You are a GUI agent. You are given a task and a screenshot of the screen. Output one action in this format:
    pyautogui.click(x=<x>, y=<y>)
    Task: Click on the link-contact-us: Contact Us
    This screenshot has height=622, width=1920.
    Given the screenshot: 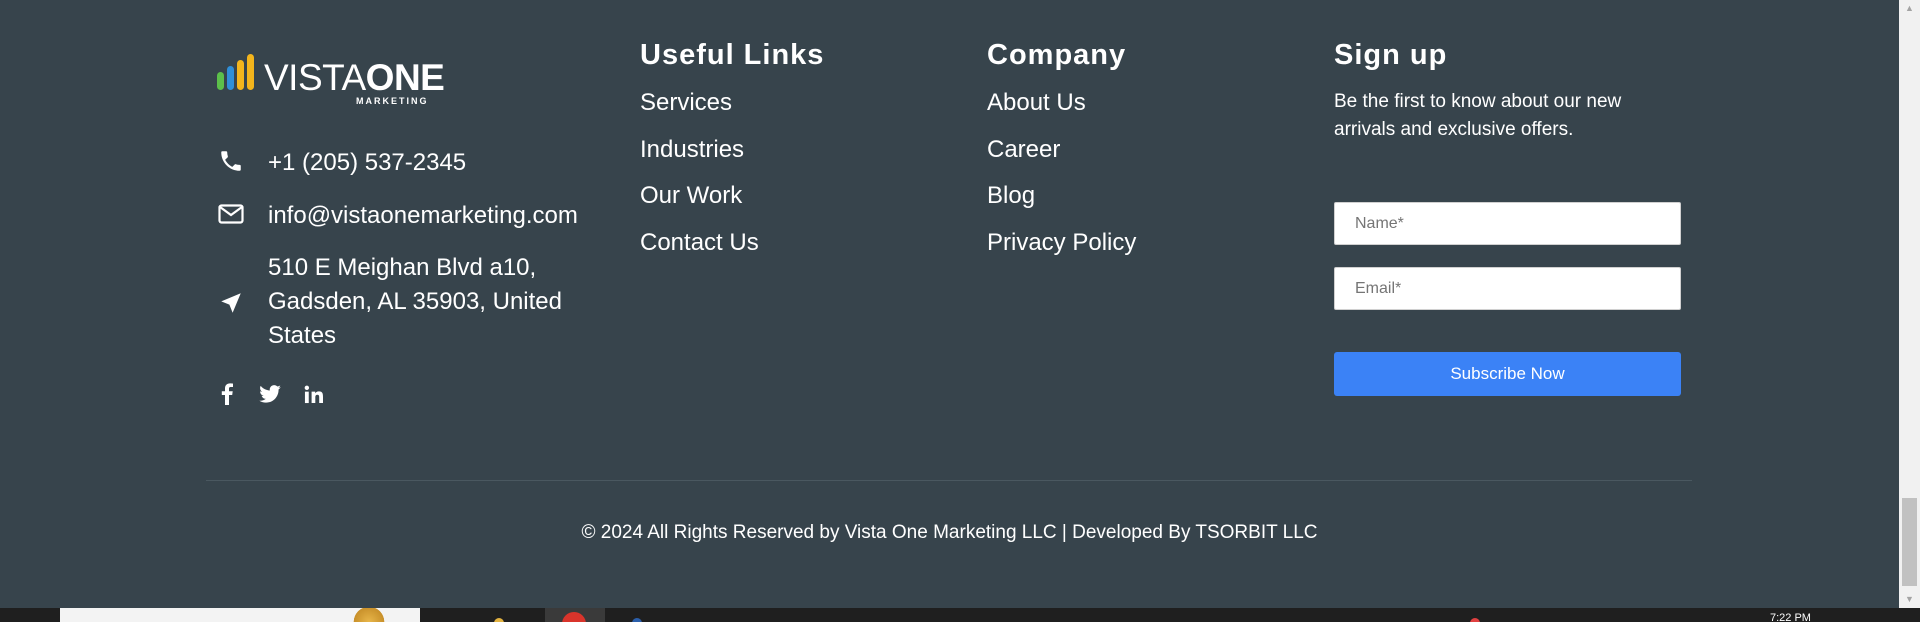 What is the action you would take?
    pyautogui.click(x=699, y=242)
    